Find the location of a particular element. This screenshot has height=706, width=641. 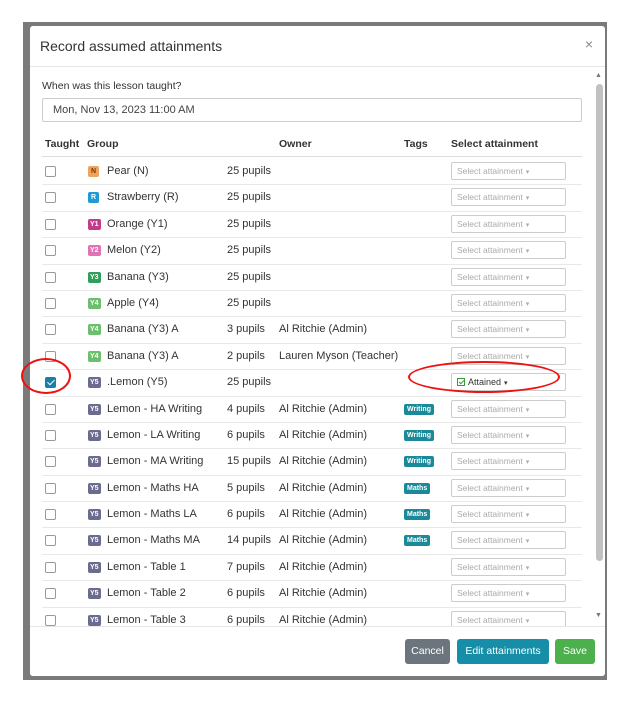

save-button: Save is located at coordinates (575, 651).